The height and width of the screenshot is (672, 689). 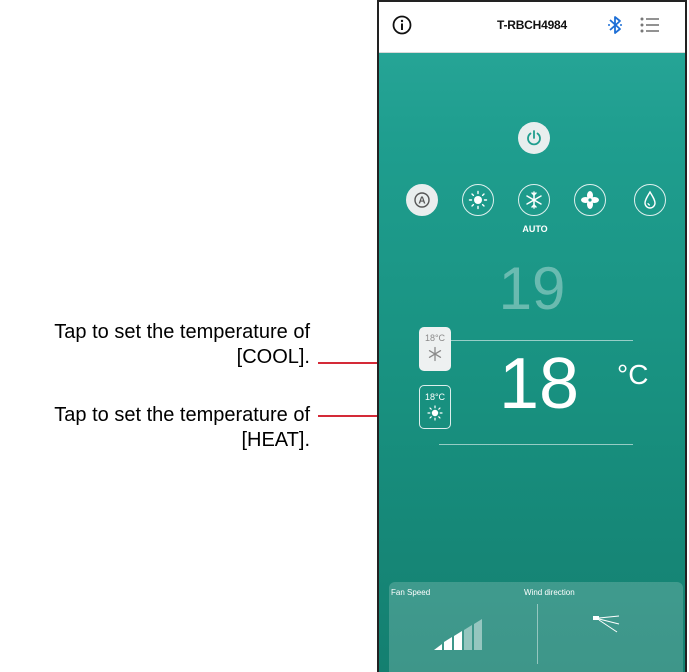 What do you see at coordinates (650, 25) in the screenshot?
I see `menu-icon` at bounding box center [650, 25].